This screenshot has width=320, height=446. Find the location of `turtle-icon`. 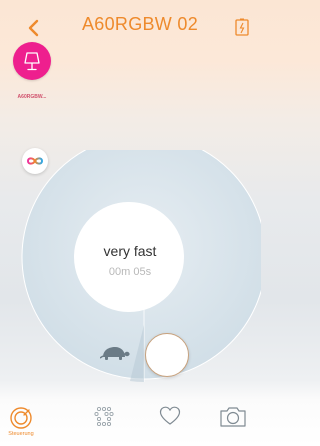

turtle-icon is located at coordinates (115, 353).